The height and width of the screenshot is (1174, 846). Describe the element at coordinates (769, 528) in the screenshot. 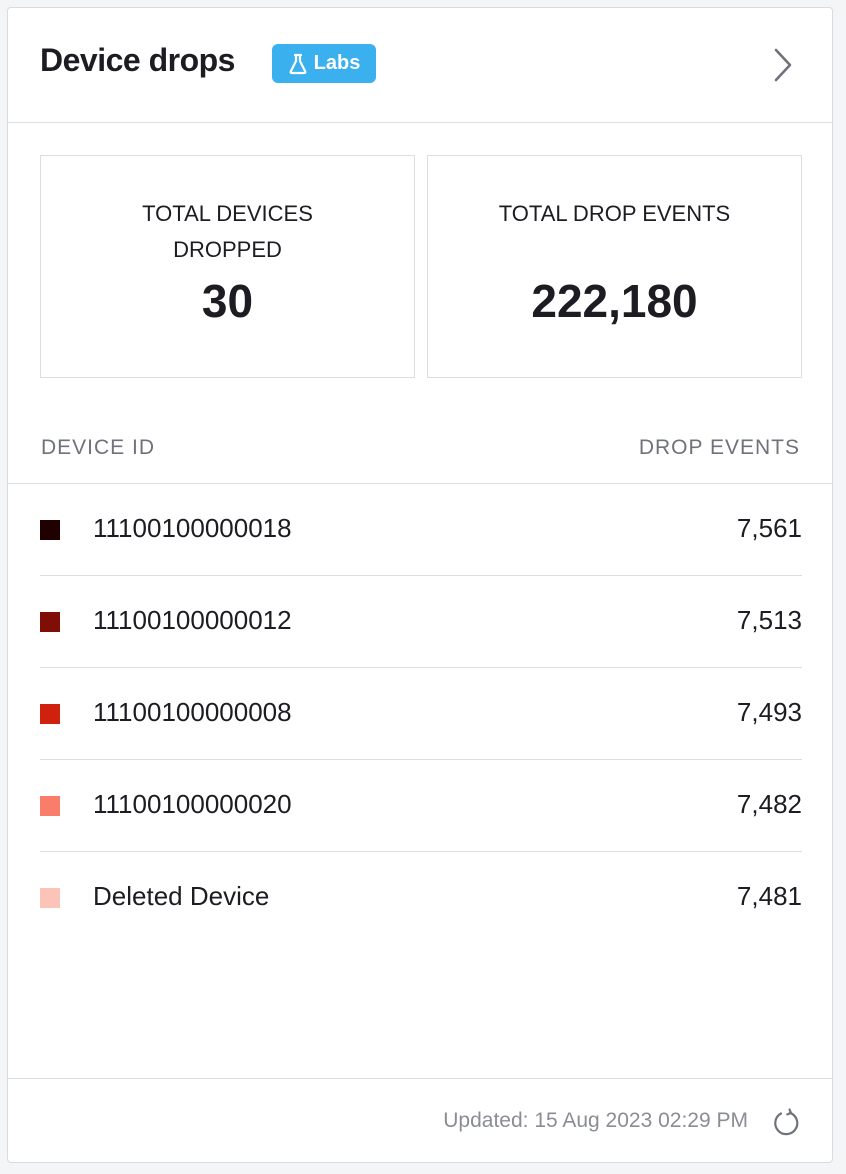

I see `drop-events-count: 7,561` at that location.